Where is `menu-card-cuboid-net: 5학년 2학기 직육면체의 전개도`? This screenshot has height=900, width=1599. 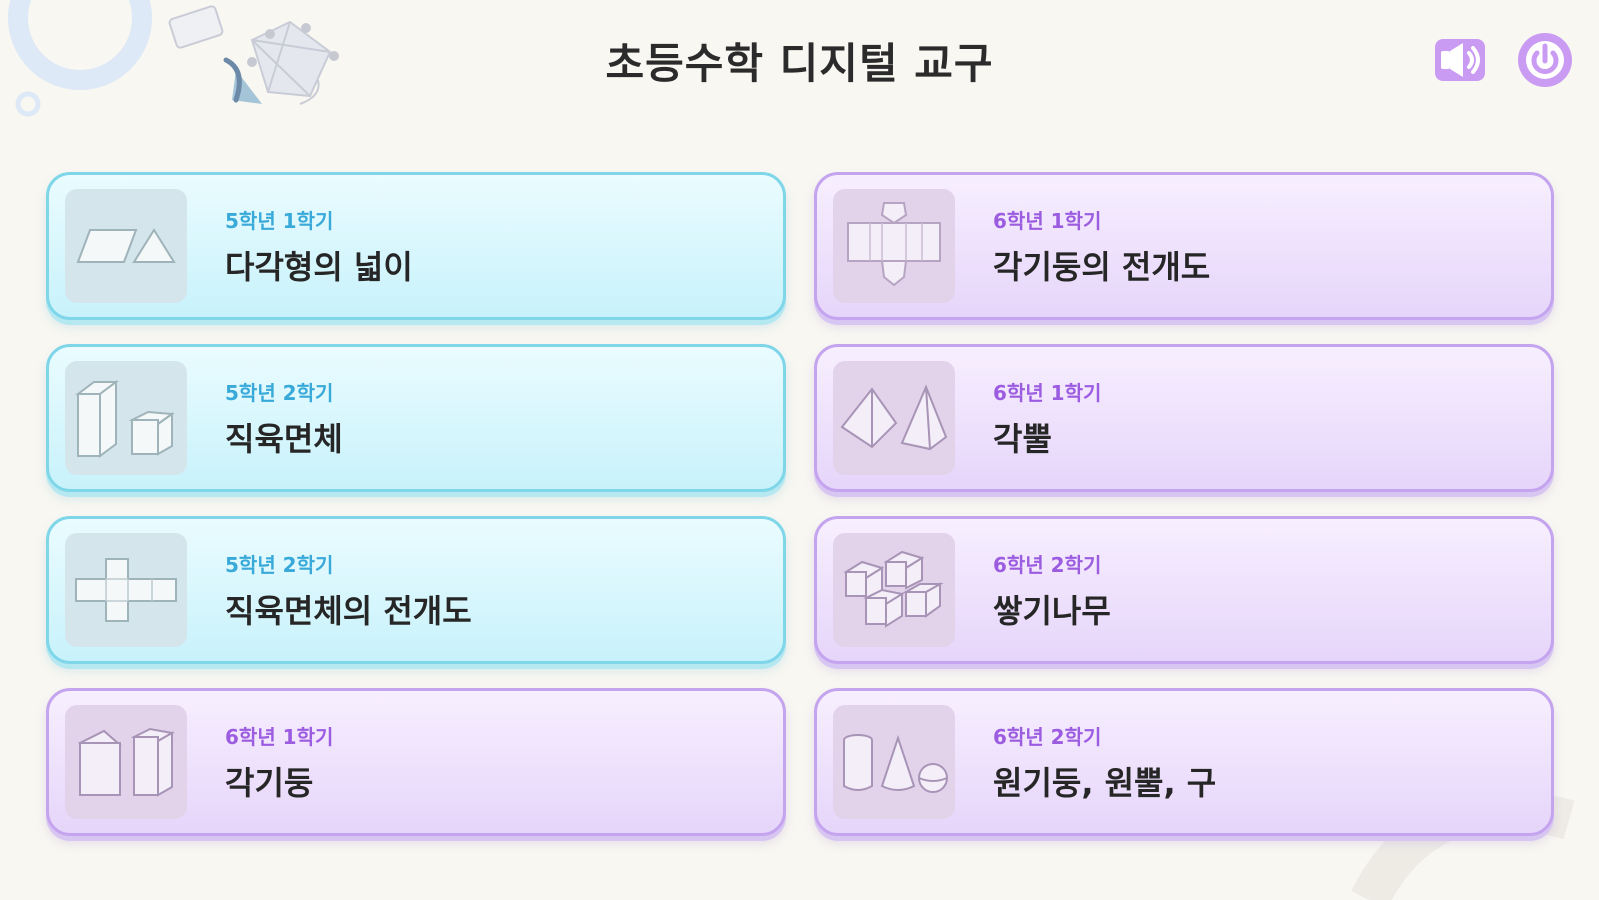 menu-card-cuboid-net: 5학년 2학기 직육면체의 전개도 is located at coordinates (416, 590).